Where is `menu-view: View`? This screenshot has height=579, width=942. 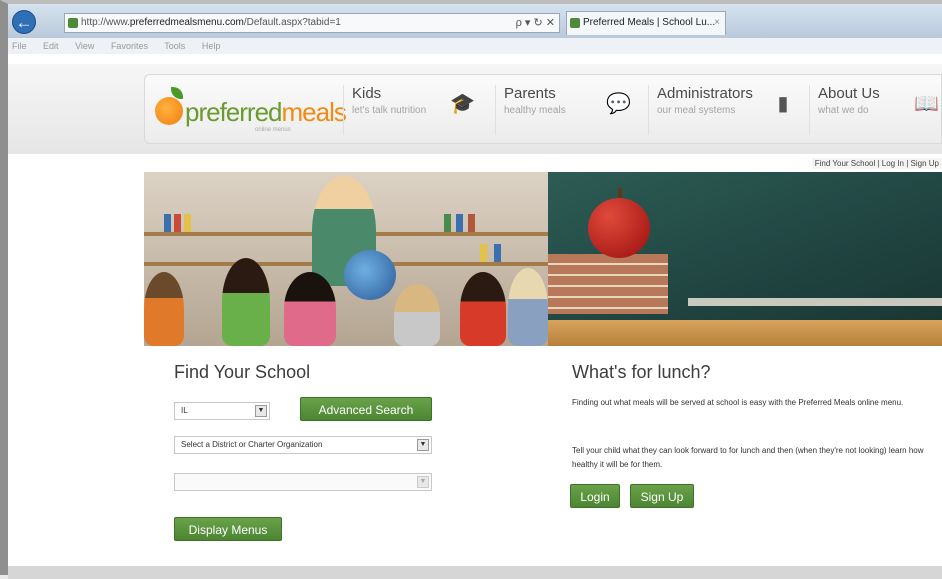
menu-view: View is located at coordinates (84, 46).